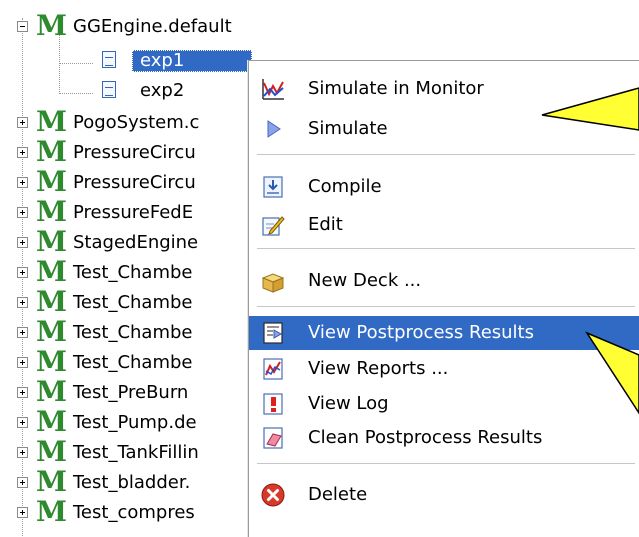  I want to click on monitor-chart-icon, so click(273, 89).